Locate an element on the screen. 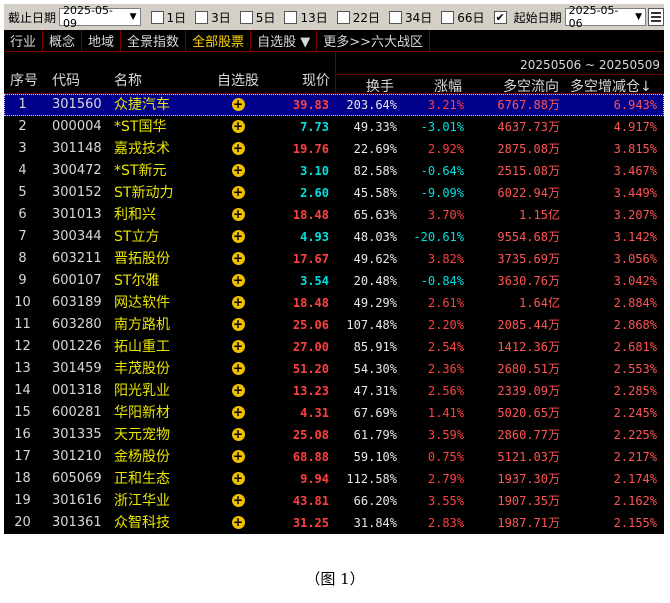 The height and width of the screenshot is (603, 670). start-date-picker: 2025-05-06 ▼ is located at coordinates (605, 17).